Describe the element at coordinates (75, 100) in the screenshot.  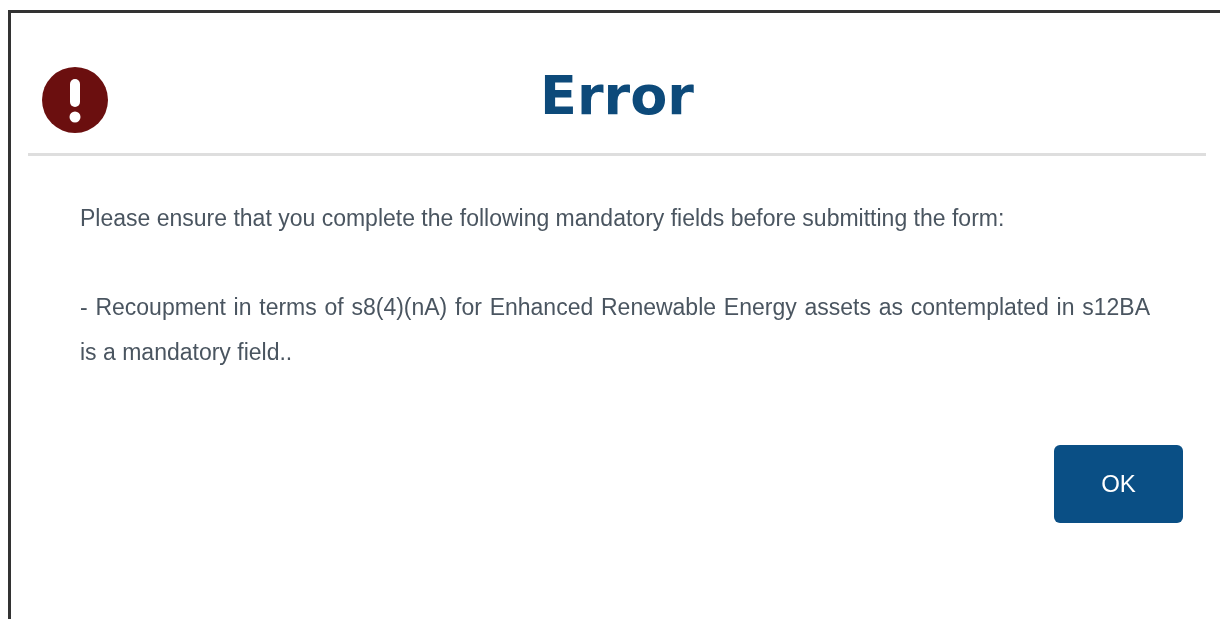
I see `error-icon` at that location.